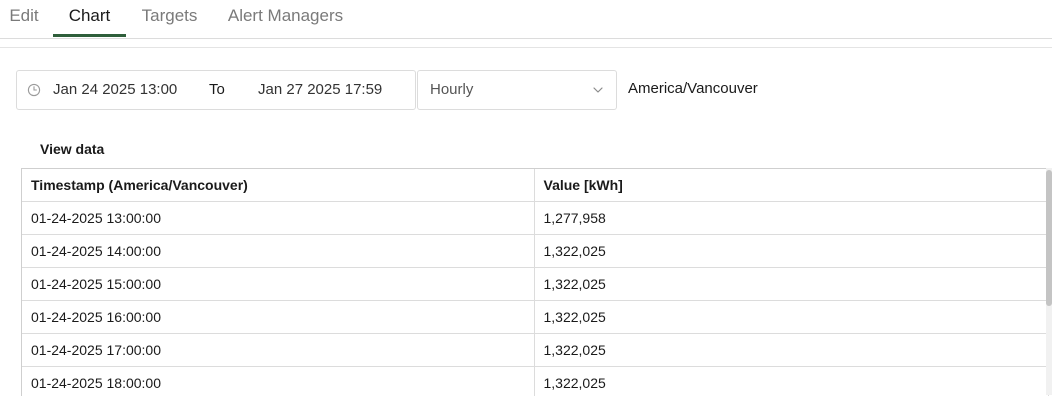 This screenshot has width=1052, height=396. What do you see at coordinates (89, 18) in the screenshot?
I see `tab-chart: Chart` at bounding box center [89, 18].